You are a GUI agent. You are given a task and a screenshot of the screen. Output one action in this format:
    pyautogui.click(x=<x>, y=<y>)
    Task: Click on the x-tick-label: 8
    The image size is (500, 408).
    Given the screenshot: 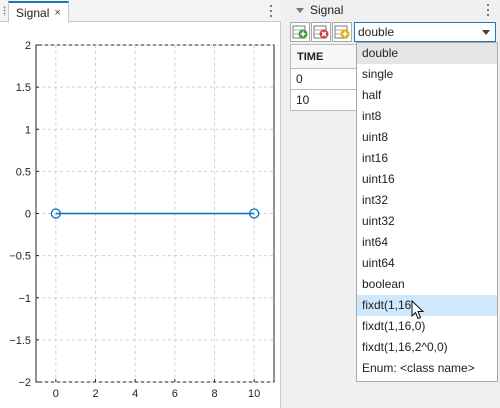 What is the action you would take?
    pyautogui.click(x=214, y=394)
    